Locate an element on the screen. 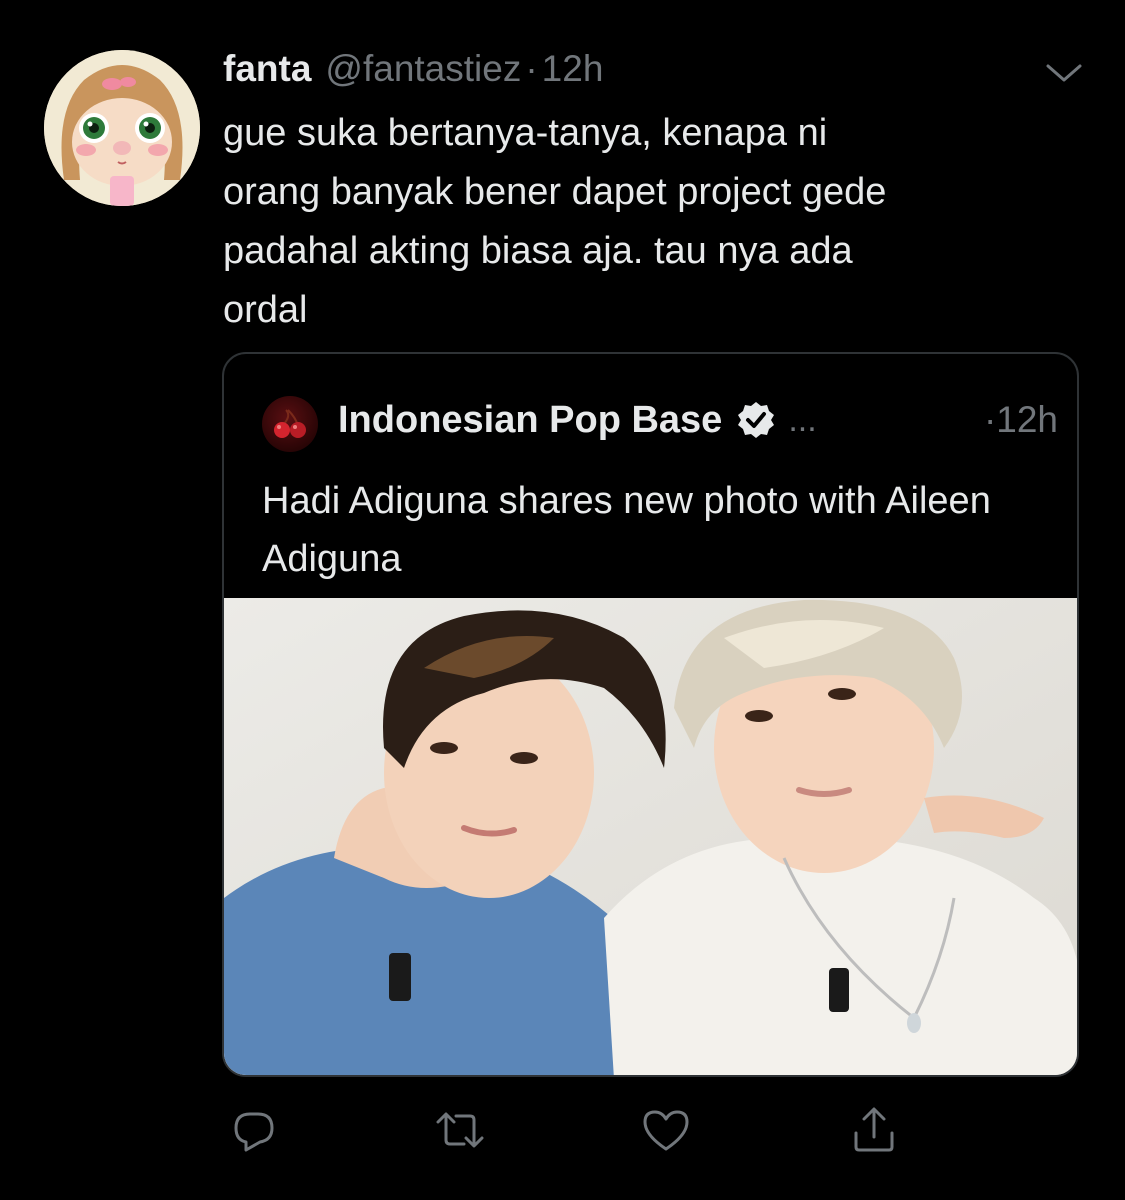 Image resolution: width=1125 pixels, height=1200 pixels. reply-icon is located at coordinates (254, 1132).